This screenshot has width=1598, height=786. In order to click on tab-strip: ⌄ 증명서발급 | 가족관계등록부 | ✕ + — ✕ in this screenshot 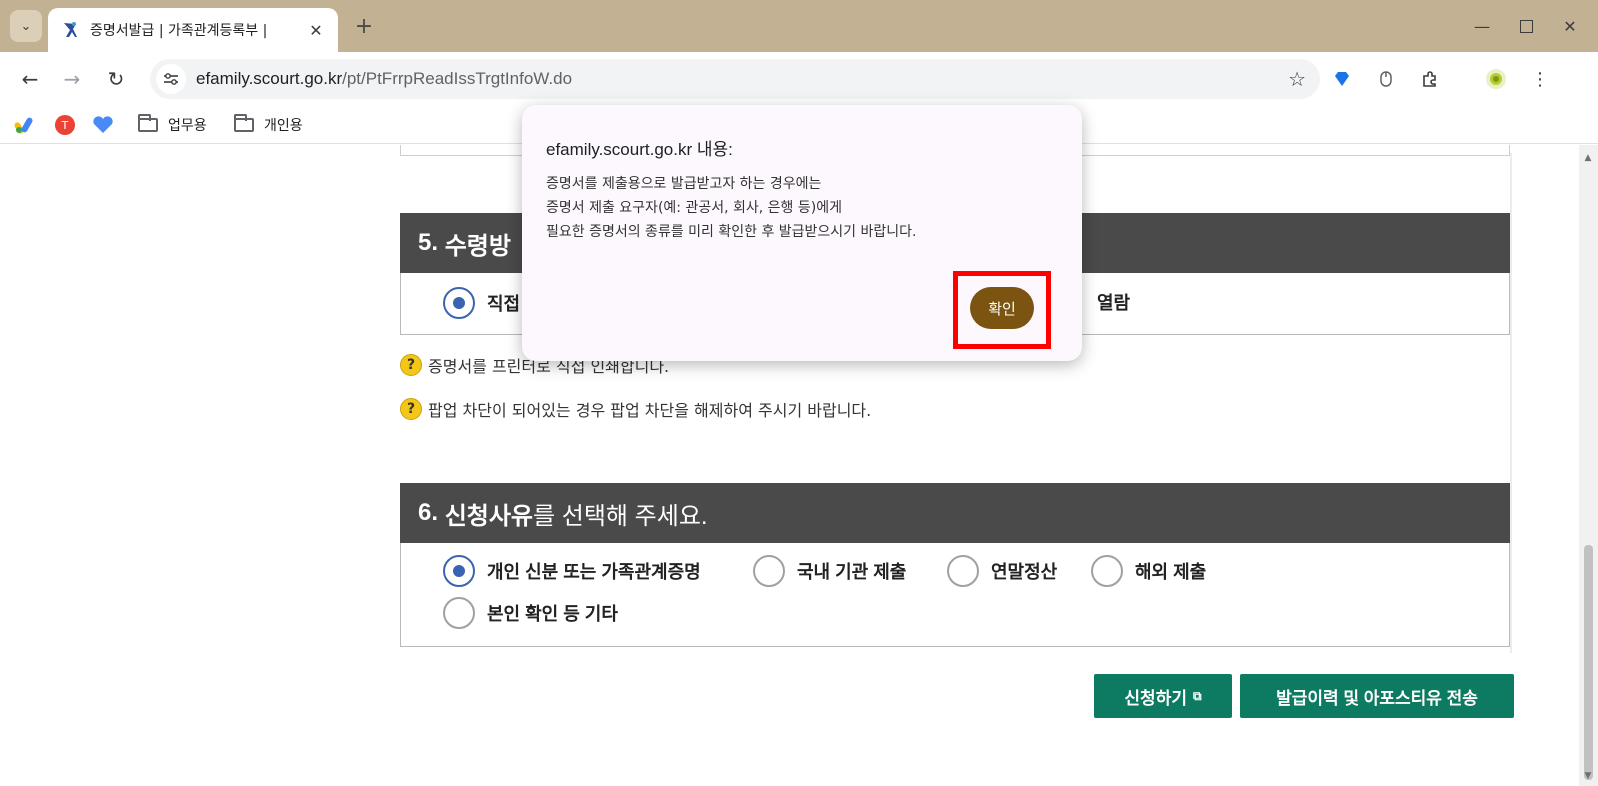, I will do `click(799, 26)`.